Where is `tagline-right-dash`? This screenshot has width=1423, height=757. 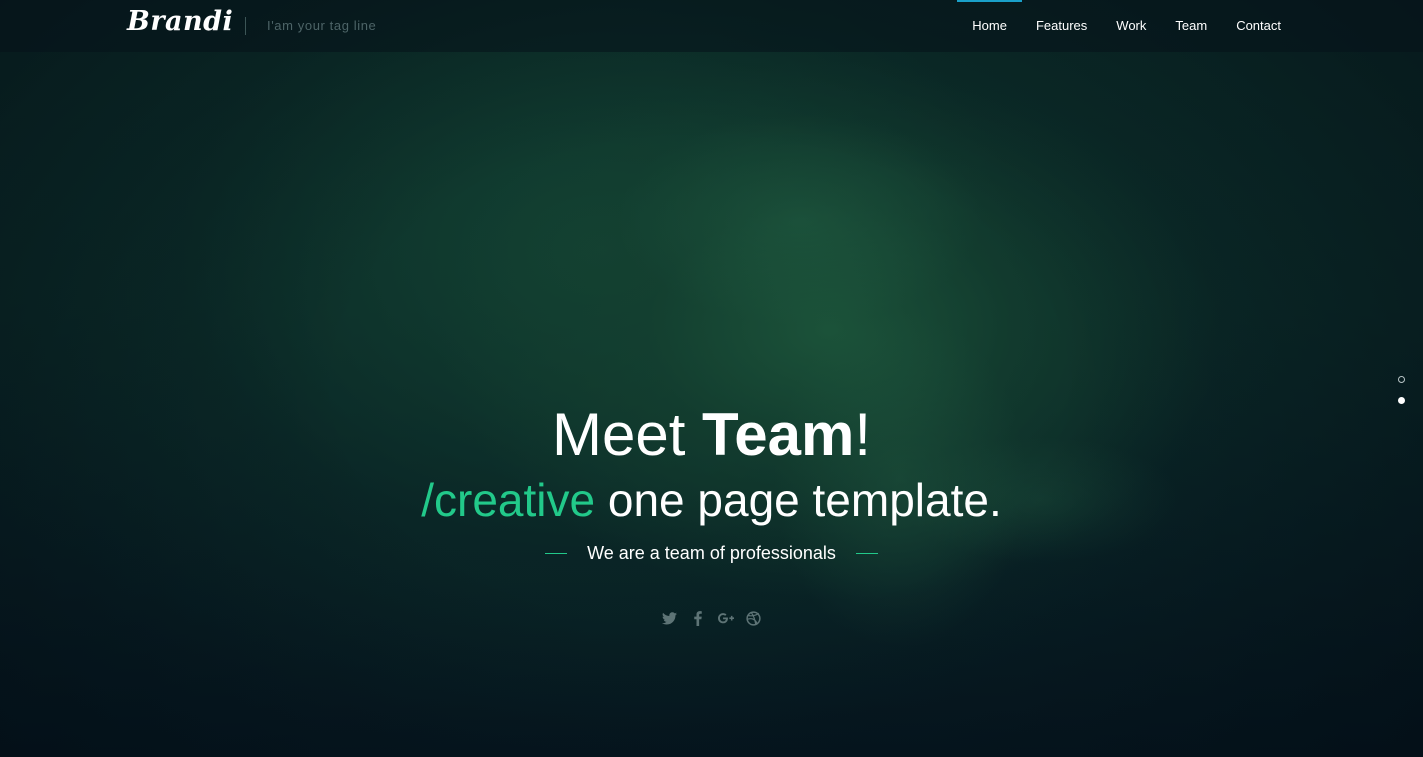 tagline-right-dash is located at coordinates (866, 553).